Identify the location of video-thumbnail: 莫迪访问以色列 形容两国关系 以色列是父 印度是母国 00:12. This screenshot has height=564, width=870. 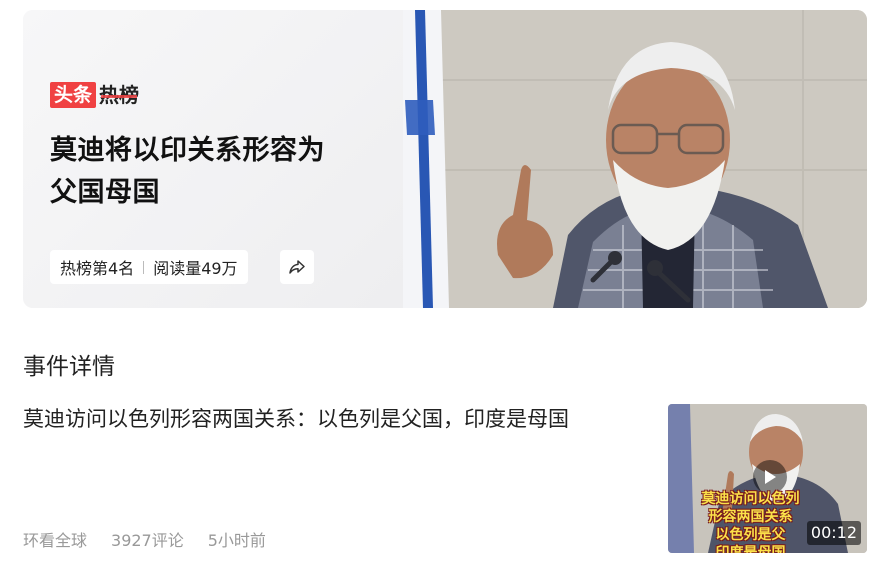
(767, 478).